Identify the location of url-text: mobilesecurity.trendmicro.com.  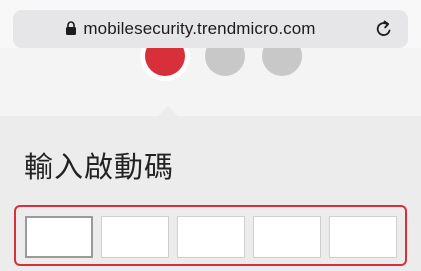
(199, 29).